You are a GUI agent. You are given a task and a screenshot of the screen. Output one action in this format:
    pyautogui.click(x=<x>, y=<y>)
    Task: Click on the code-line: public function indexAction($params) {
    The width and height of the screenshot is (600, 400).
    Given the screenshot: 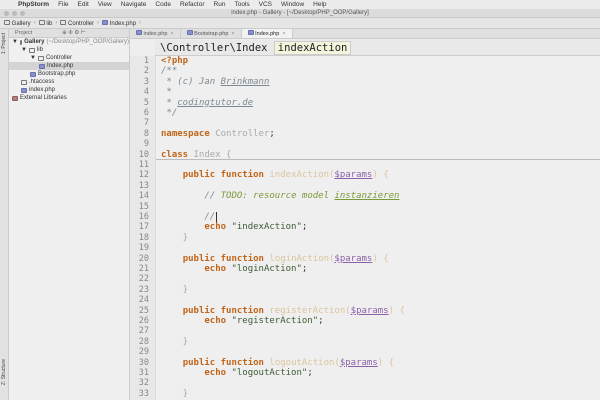 What is the action you would take?
    pyautogui.click(x=275, y=175)
    